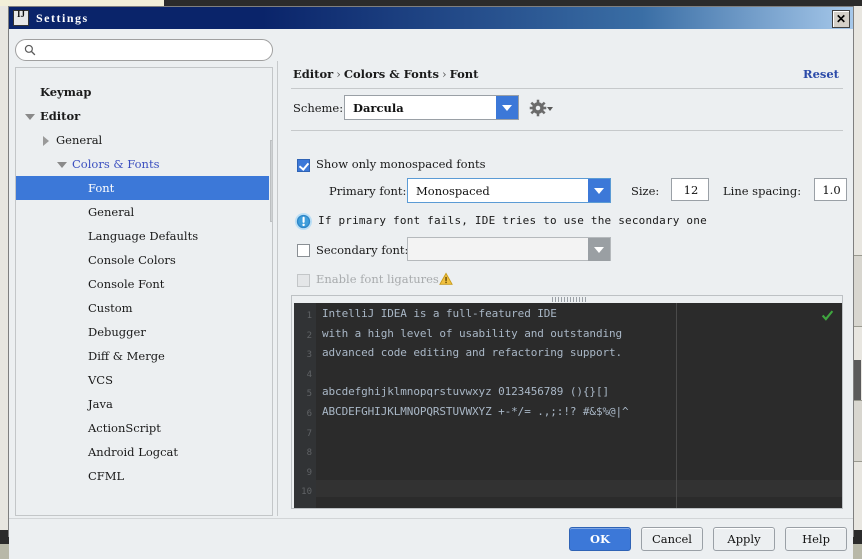 The height and width of the screenshot is (559, 862). Describe the element at coordinates (144, 164) in the screenshot. I see `sidebar-item-colors-fonts: Colors & Fonts` at that location.